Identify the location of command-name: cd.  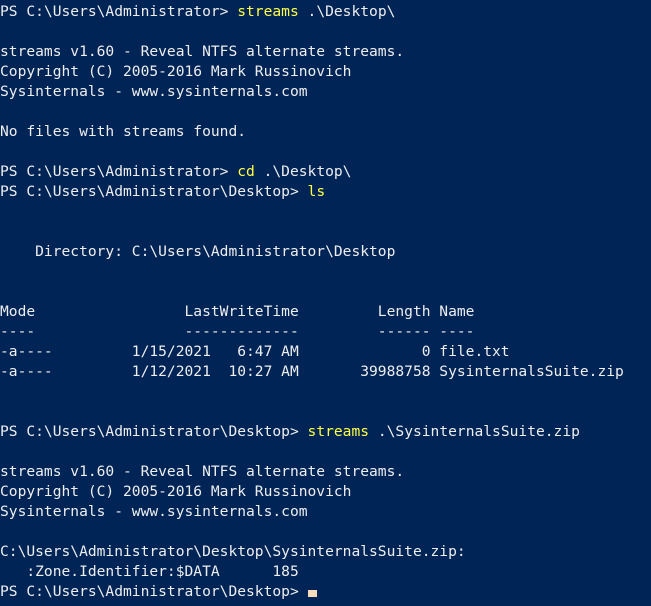
(246, 171).